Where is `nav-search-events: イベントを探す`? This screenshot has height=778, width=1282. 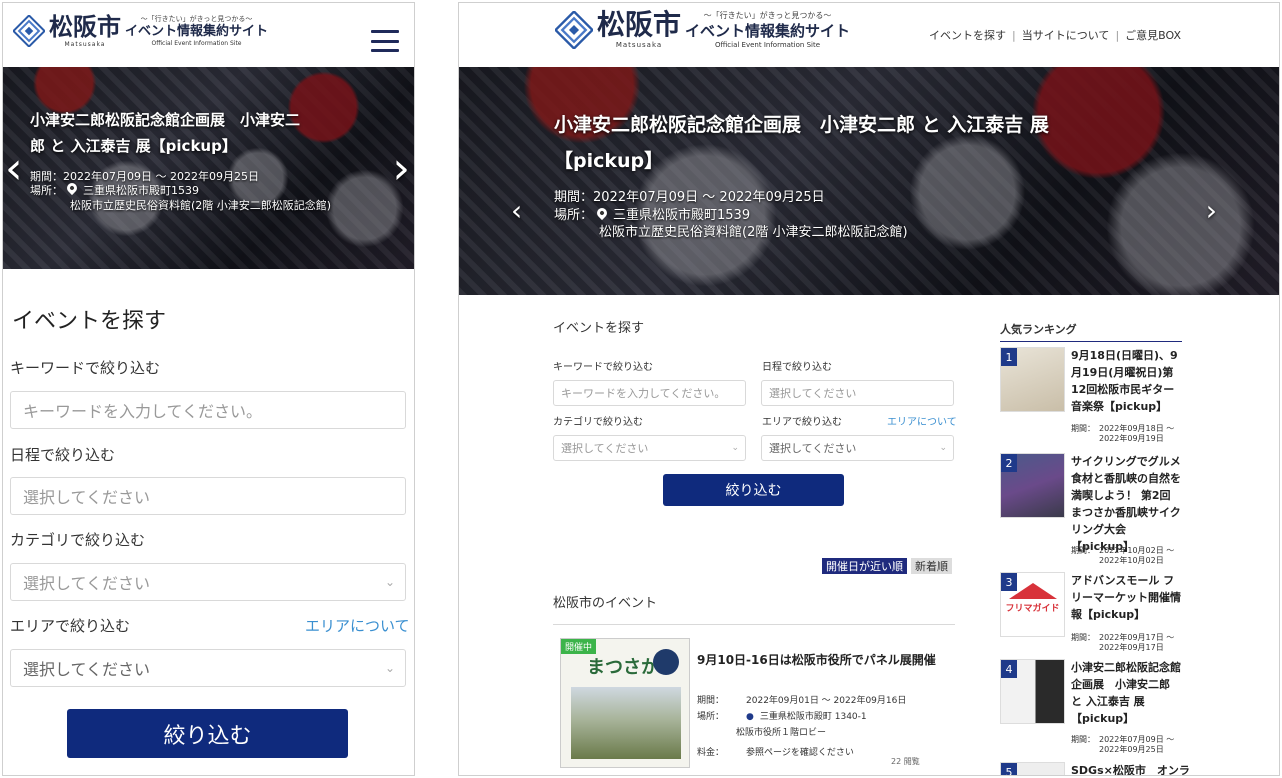 nav-search-events: イベントを探す is located at coordinates (967, 35).